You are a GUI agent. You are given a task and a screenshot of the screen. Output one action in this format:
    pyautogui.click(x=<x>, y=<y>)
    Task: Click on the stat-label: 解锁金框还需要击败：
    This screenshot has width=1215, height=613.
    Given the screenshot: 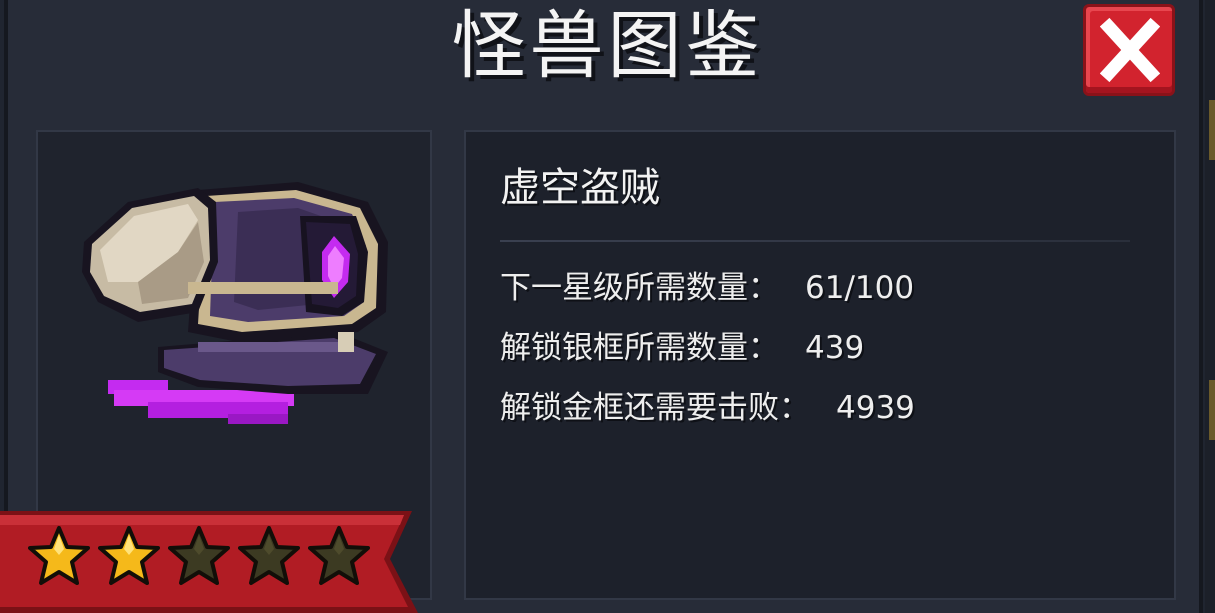 What is the action you would take?
    pyautogui.click(x=655, y=408)
    